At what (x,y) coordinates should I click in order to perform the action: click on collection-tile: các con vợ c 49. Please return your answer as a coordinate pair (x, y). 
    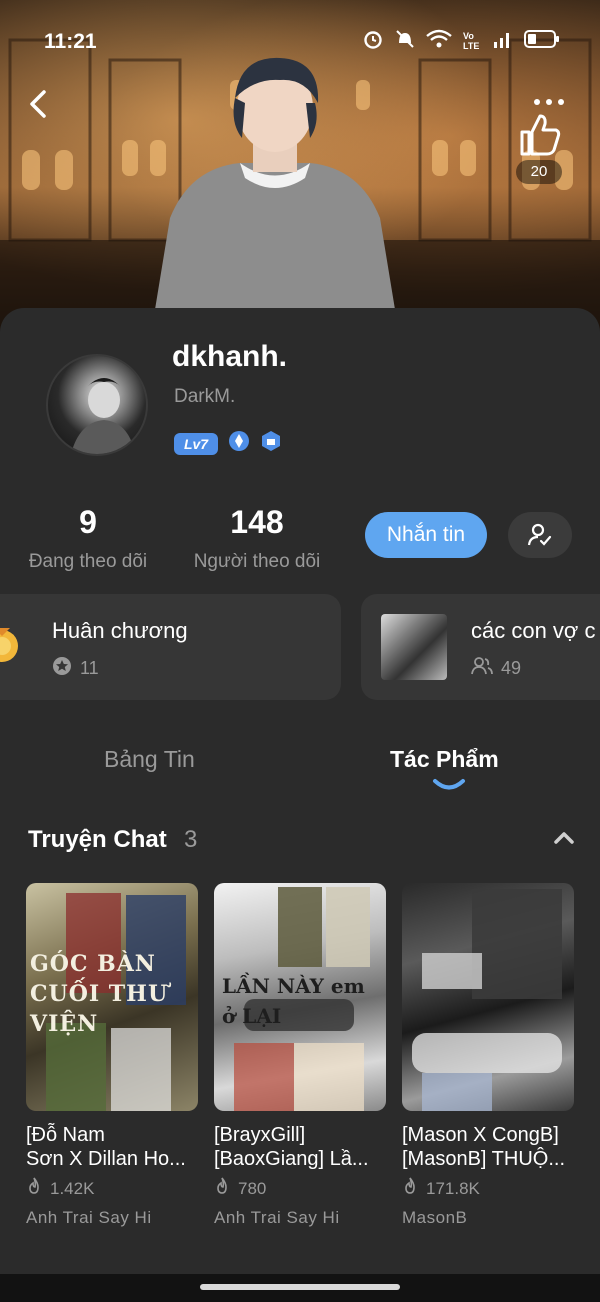
    Looking at the image, I should click on (480, 647).